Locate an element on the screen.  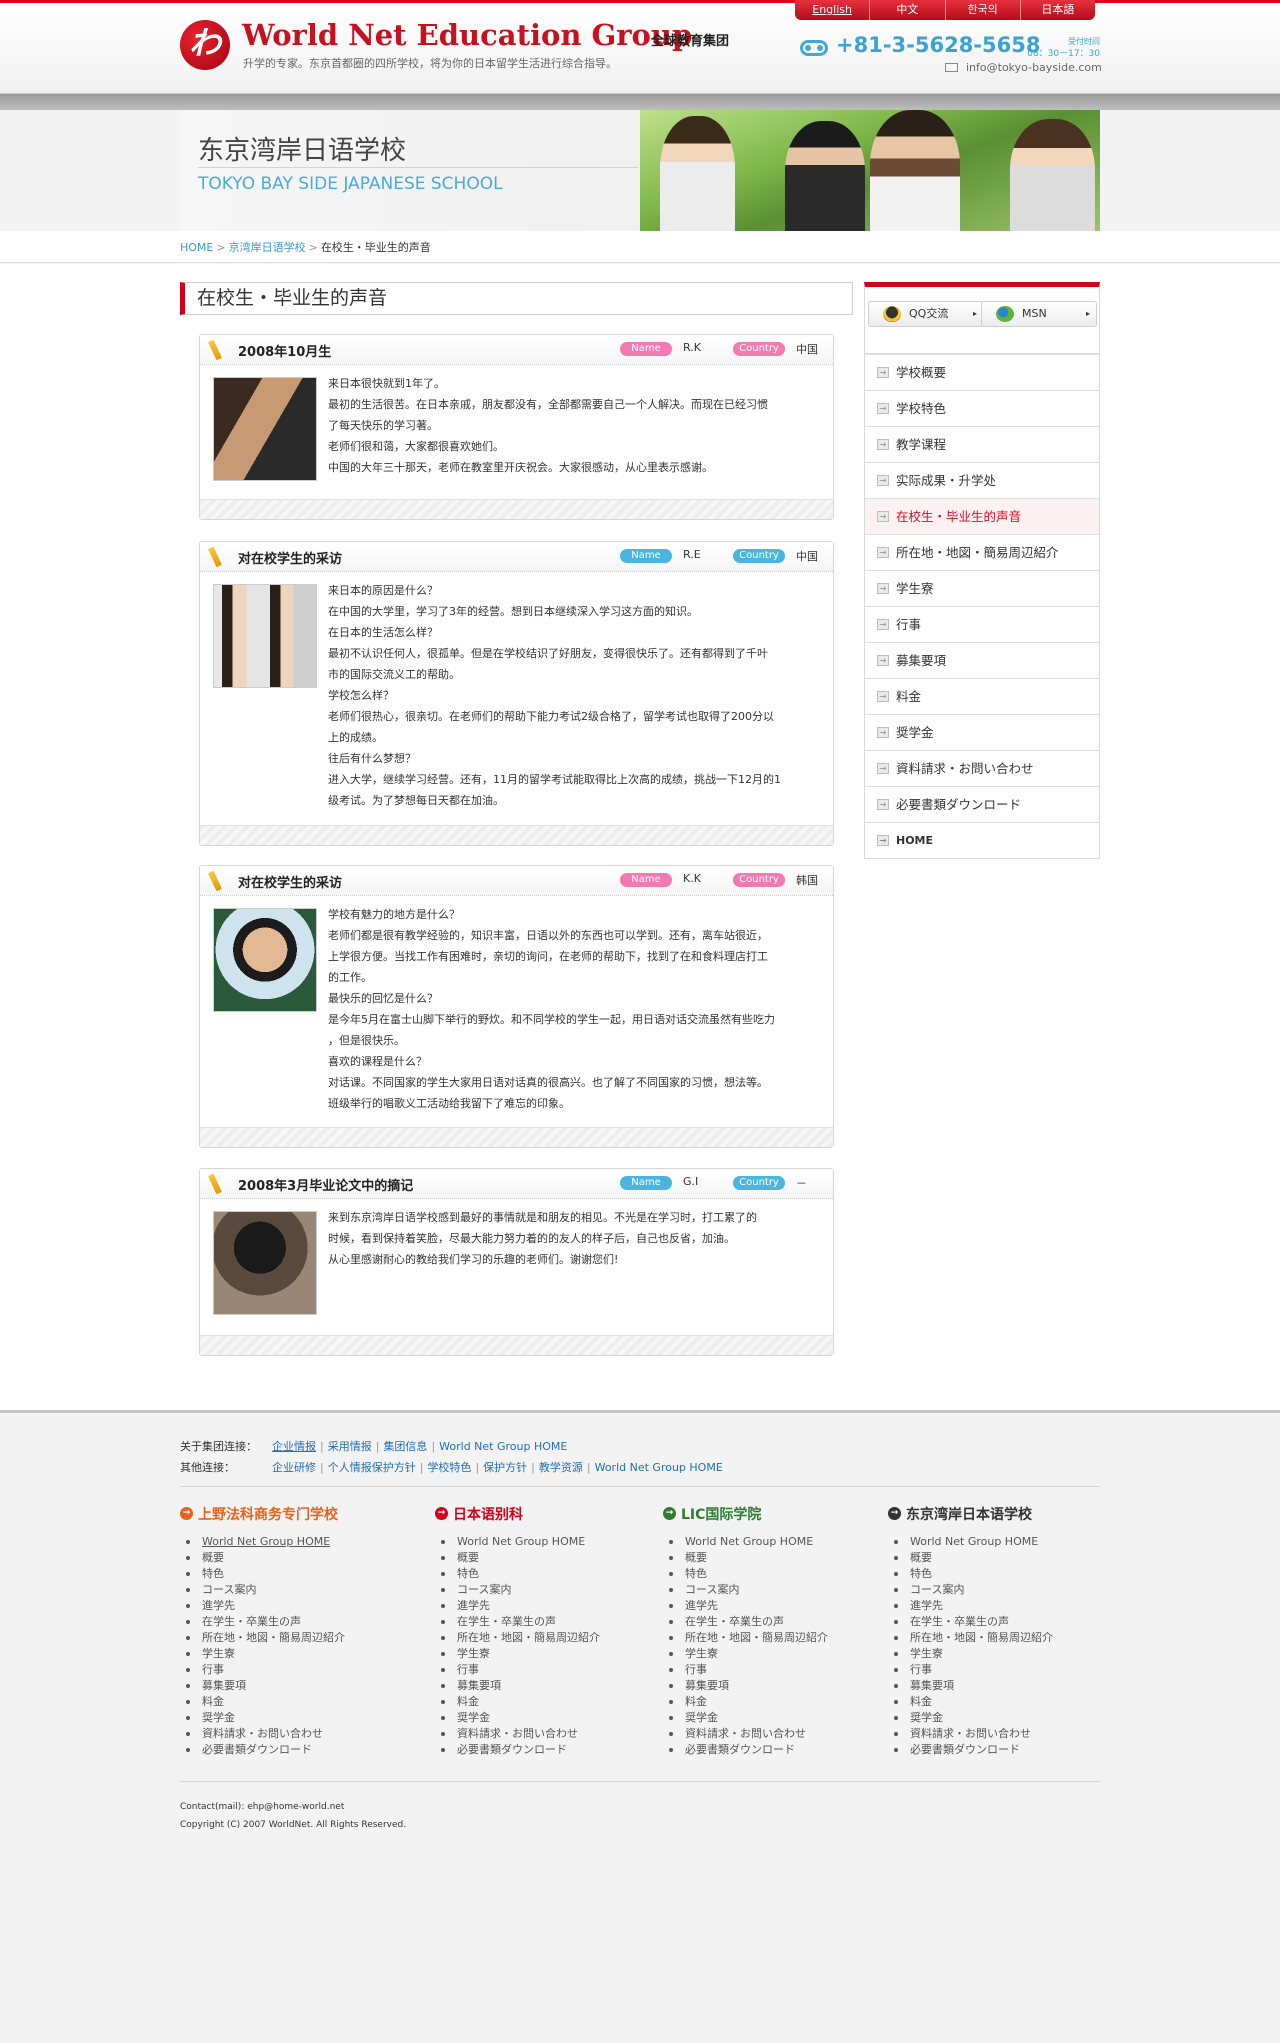
sidebar-menu-item: → 料金 is located at coordinates (982, 696).